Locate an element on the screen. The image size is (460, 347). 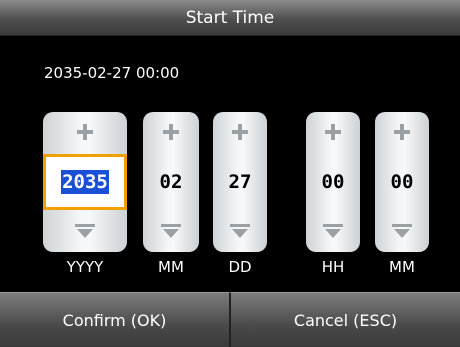
day-decrement-button is located at coordinates (240, 232).